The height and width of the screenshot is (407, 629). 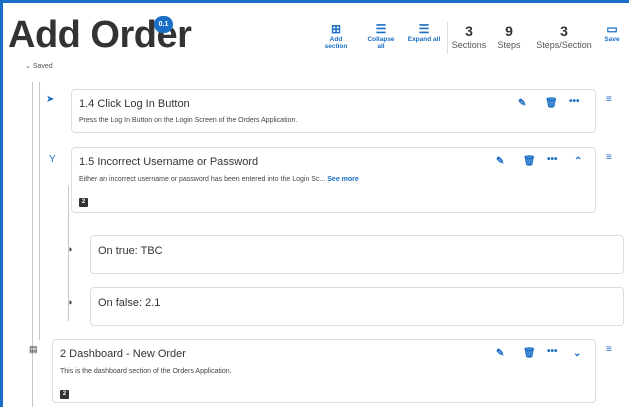 What do you see at coordinates (70, 302) in the screenshot?
I see `branch-false-icon: ◑` at bounding box center [70, 302].